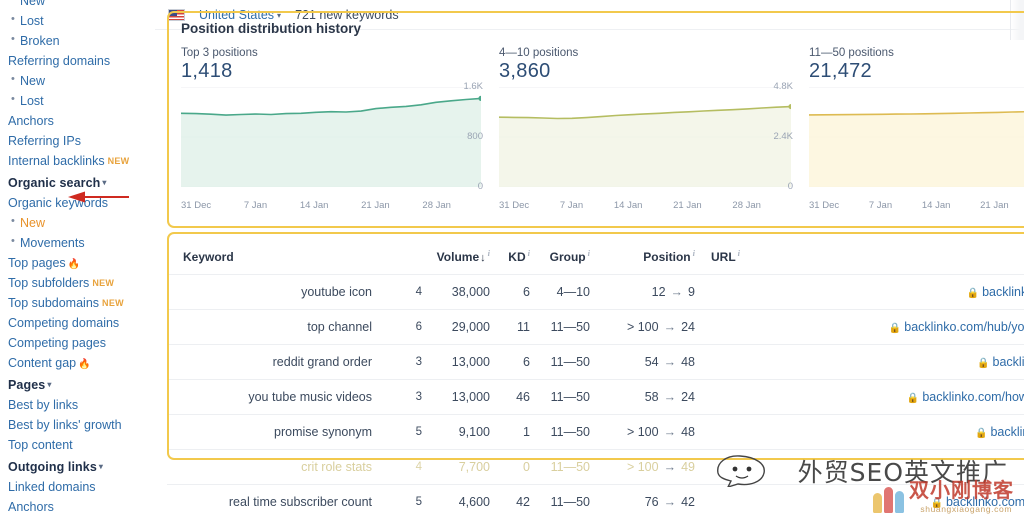  What do you see at coordinates (79, 343) in the screenshot?
I see `sidebar-item-competing-pages: Competing pages` at bounding box center [79, 343].